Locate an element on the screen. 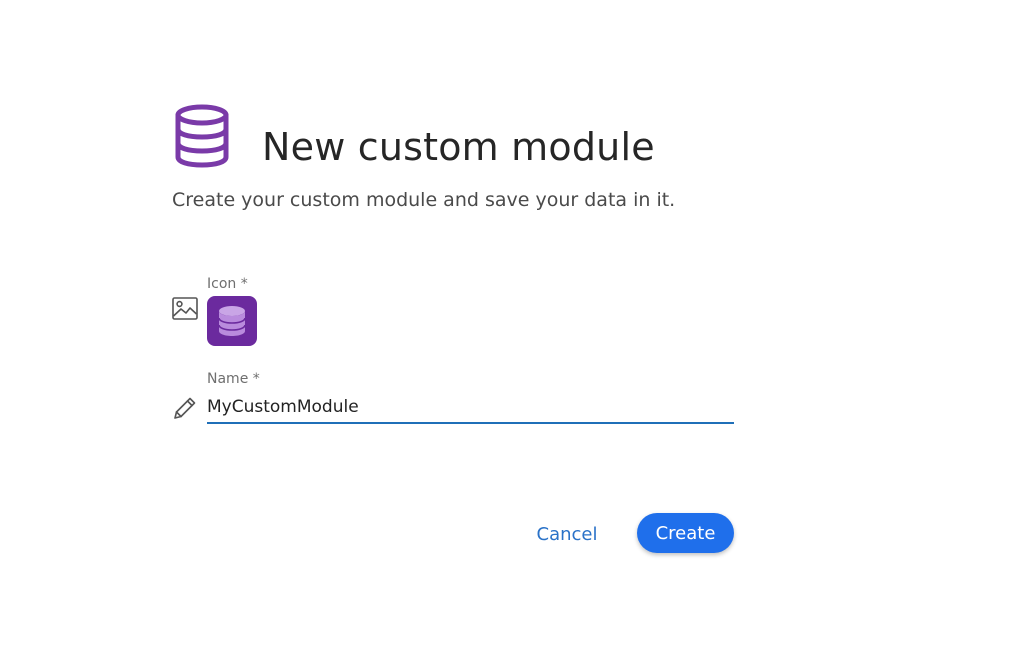  image-icon is located at coordinates (185, 308).